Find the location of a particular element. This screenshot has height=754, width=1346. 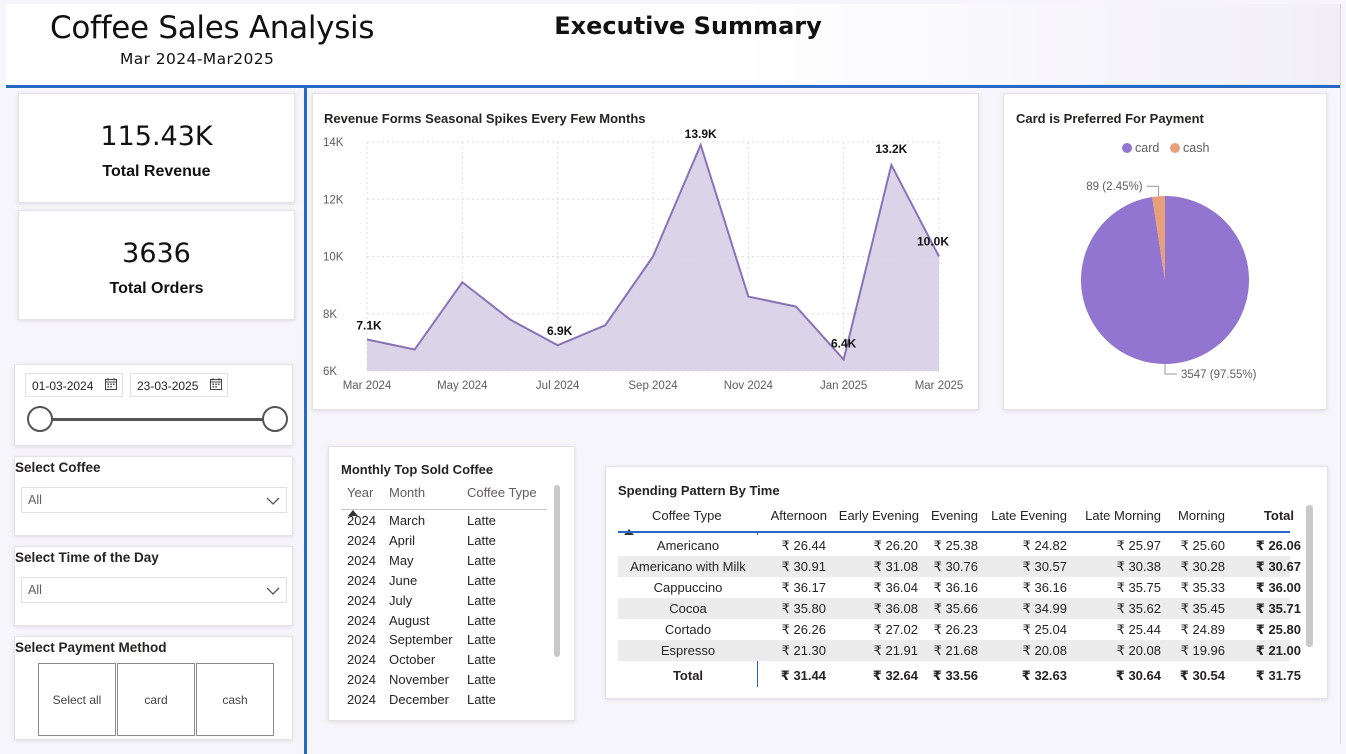

page-edge is located at coordinates (1340, 374).